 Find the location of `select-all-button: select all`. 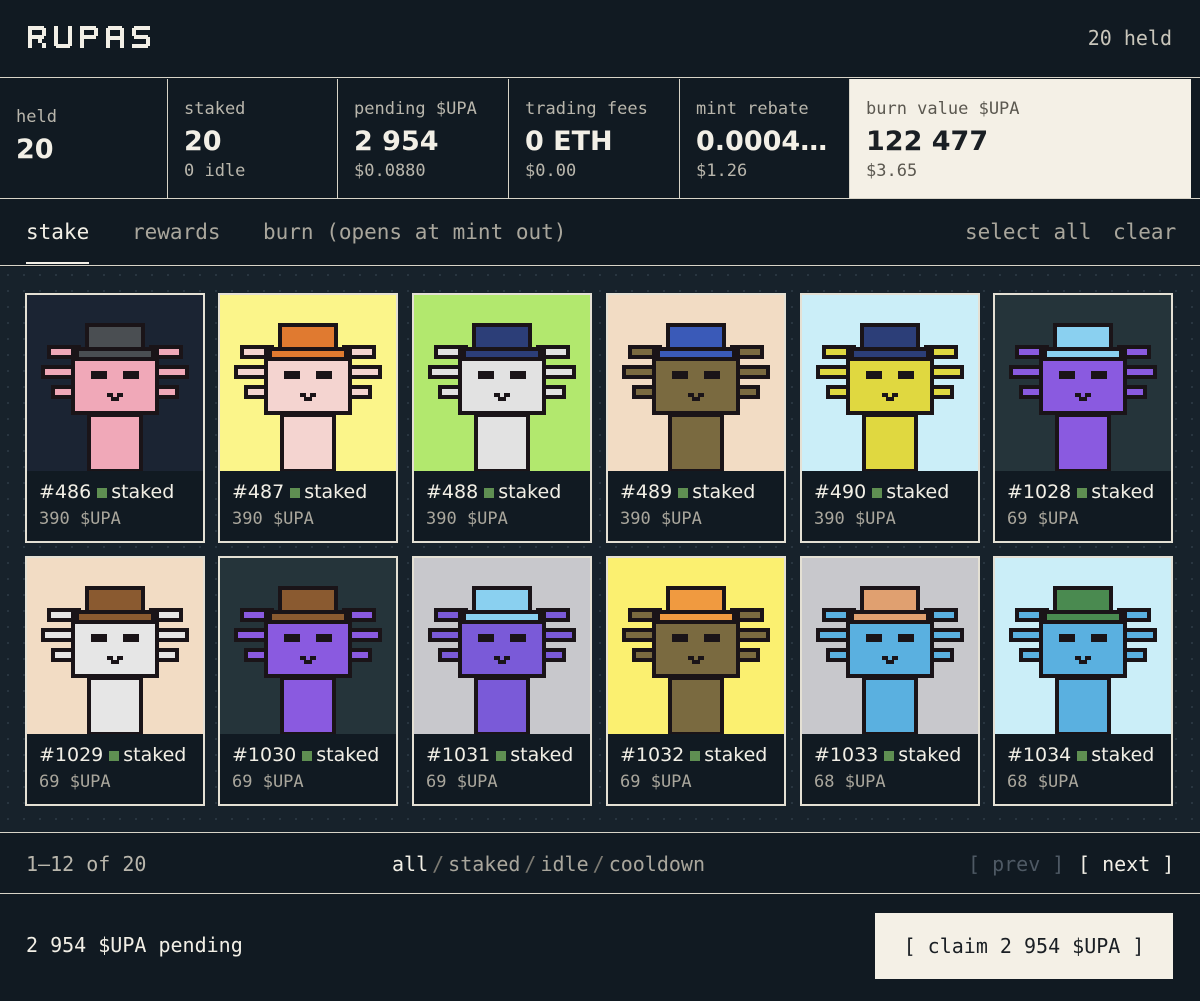

select-all-button: select all is located at coordinates (1028, 232).